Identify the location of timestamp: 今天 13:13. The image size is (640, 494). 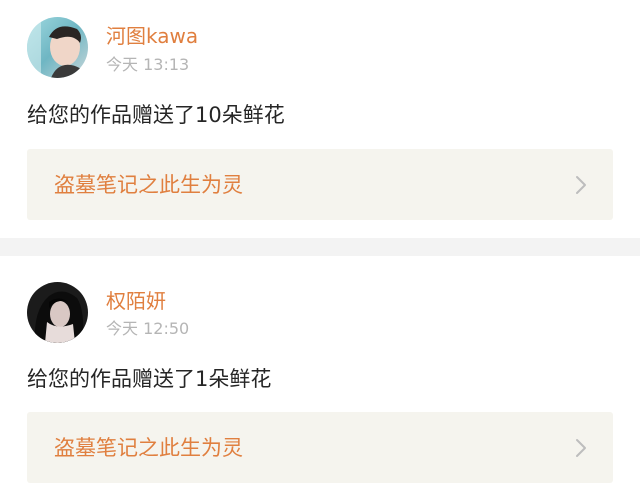
(148, 64).